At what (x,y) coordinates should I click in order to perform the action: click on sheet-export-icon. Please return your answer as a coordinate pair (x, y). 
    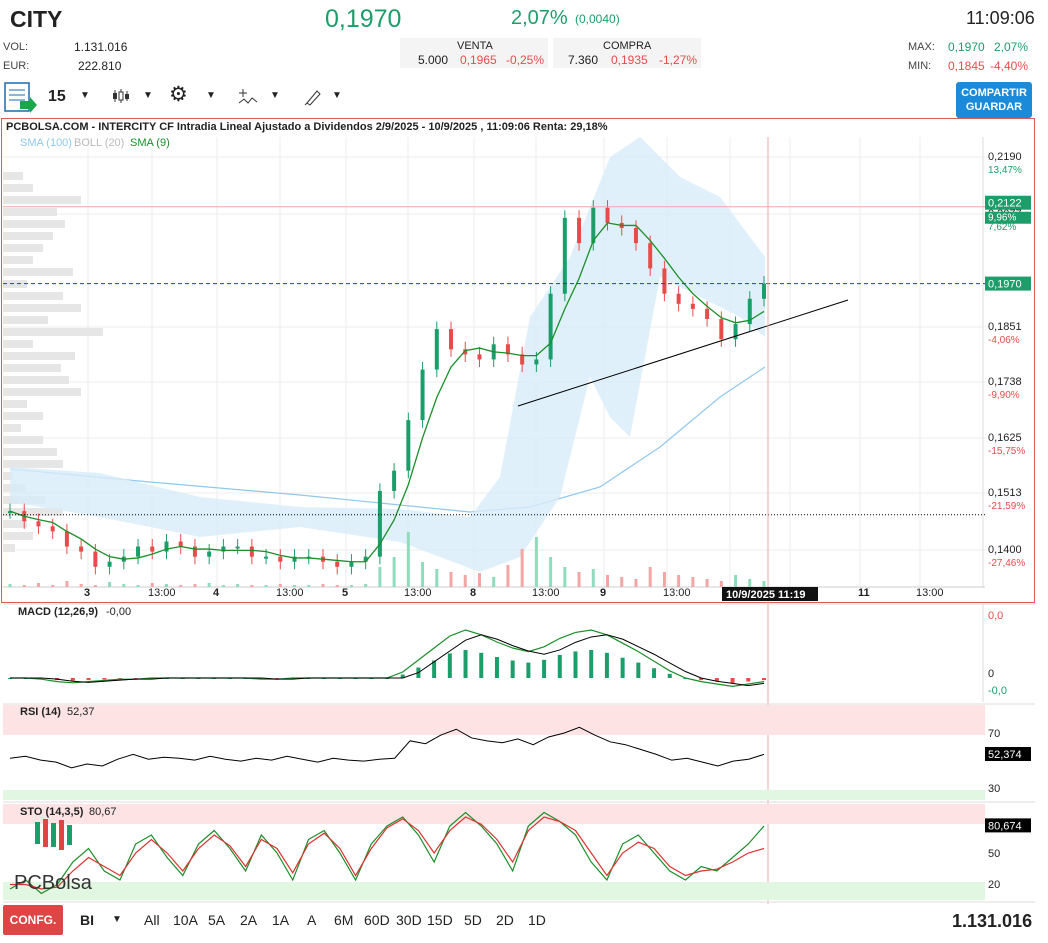
    Looking at the image, I should click on (21, 98).